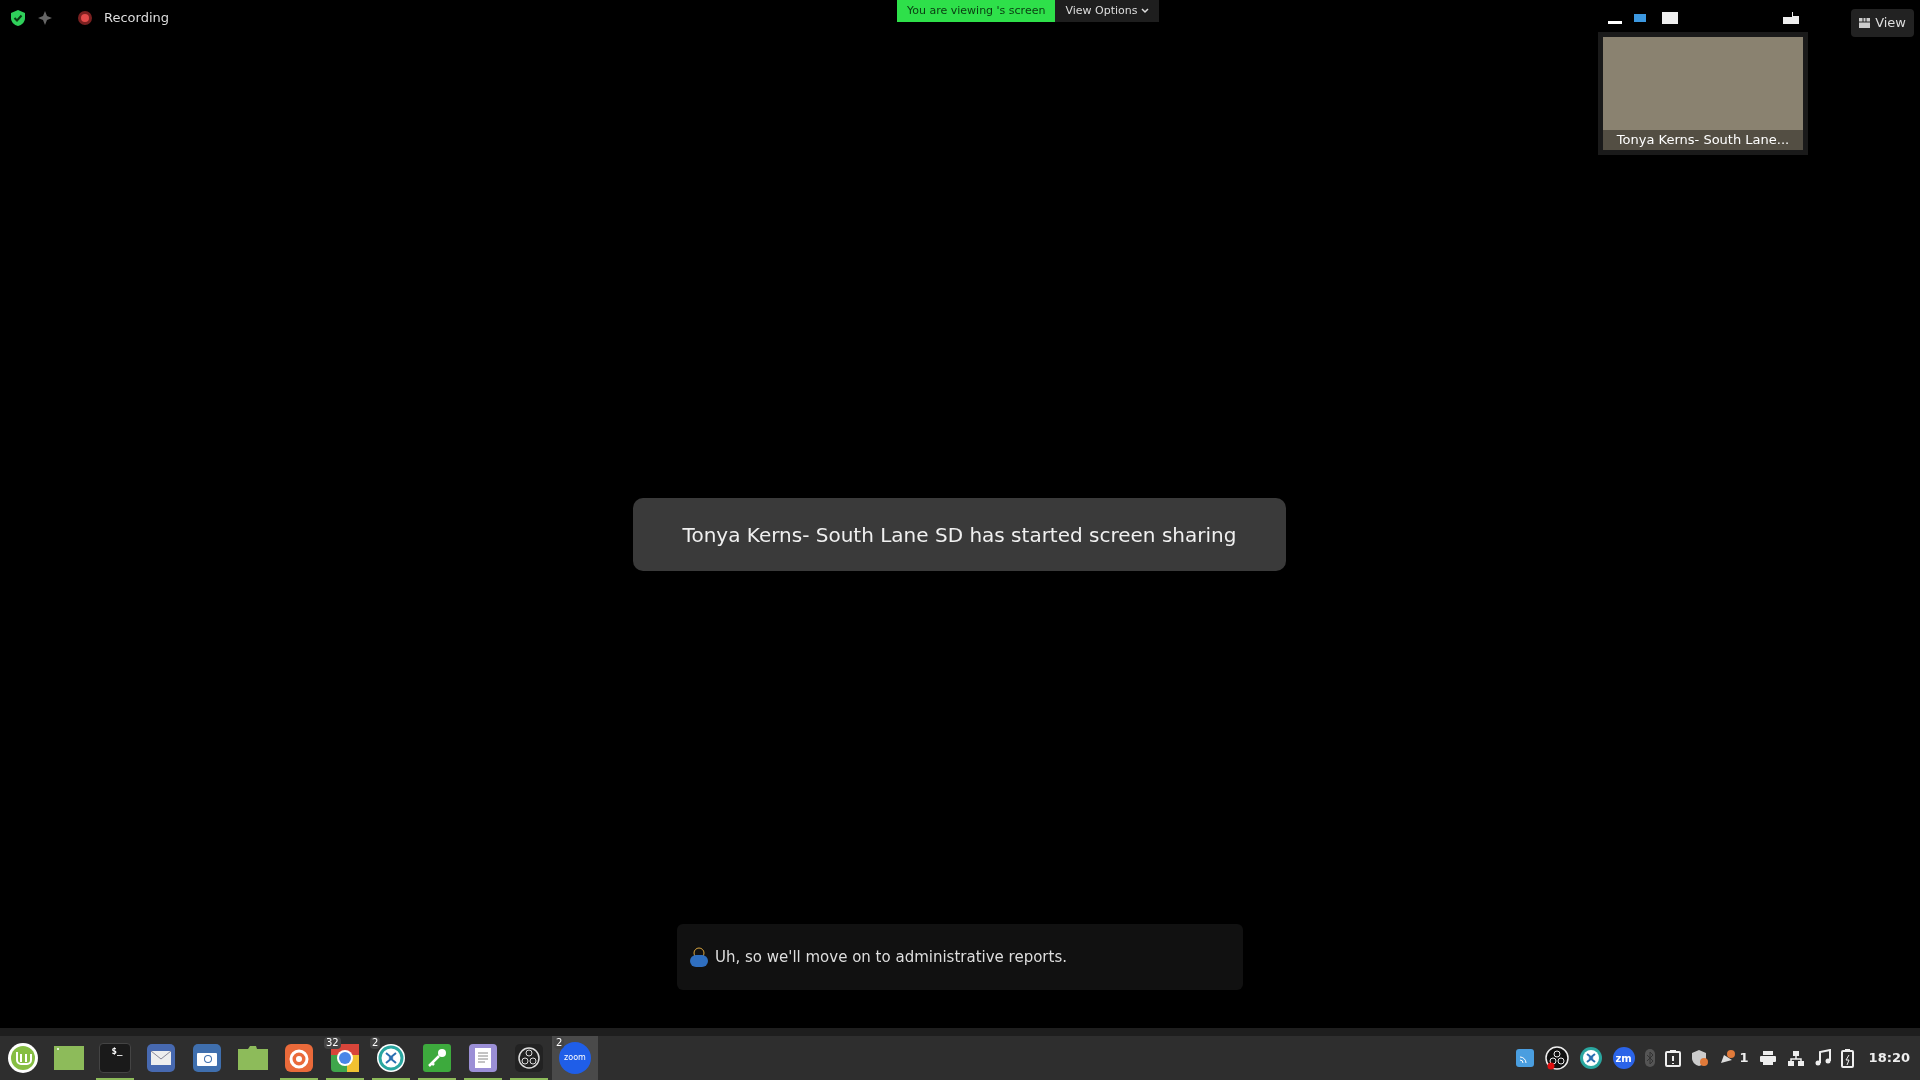 The image size is (1920, 1080). What do you see at coordinates (1556, 1058) in the screenshot?
I see `obs-recording-icon` at bounding box center [1556, 1058].